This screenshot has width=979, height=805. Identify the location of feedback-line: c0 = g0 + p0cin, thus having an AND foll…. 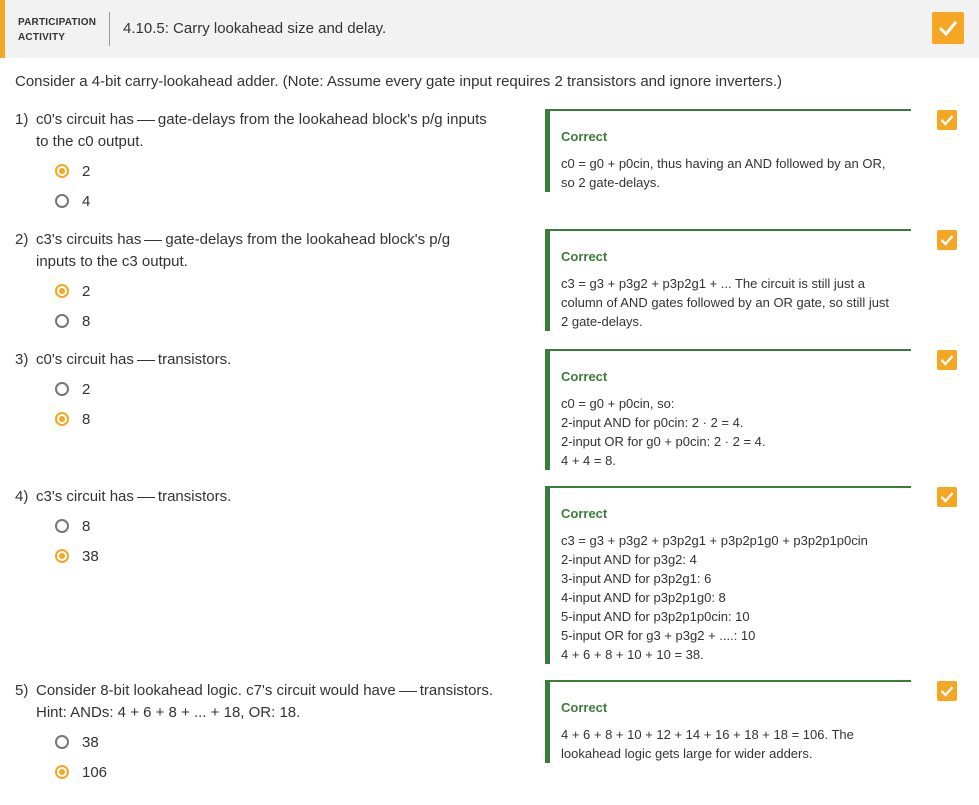
(723, 163).